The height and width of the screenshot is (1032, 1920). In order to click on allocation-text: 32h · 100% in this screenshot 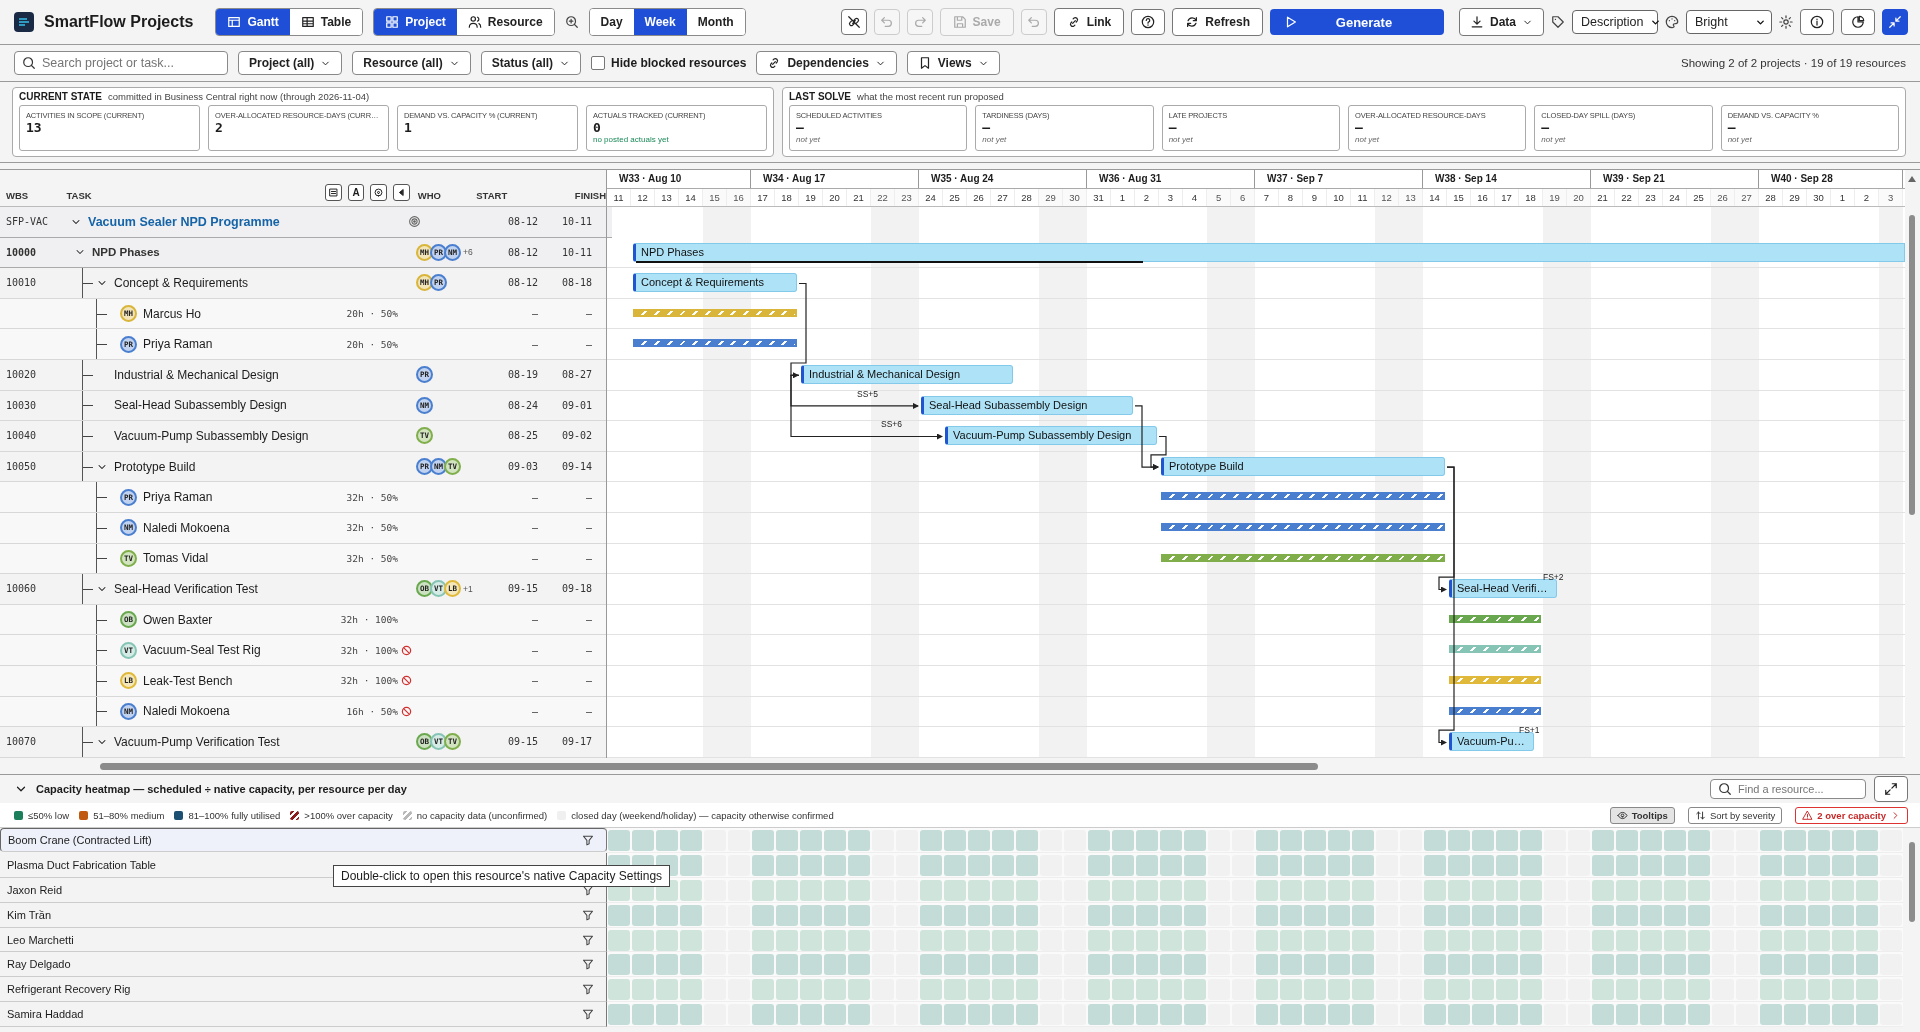, I will do `click(369, 650)`.